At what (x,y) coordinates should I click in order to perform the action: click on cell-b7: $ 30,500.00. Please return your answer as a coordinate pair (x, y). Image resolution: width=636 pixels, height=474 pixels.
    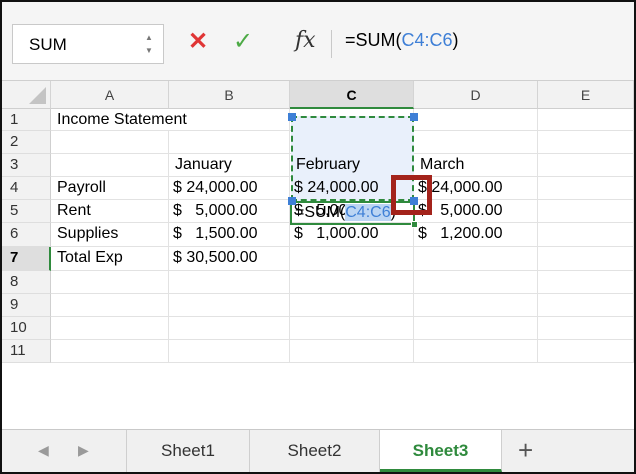
    Looking at the image, I should click on (229, 259).